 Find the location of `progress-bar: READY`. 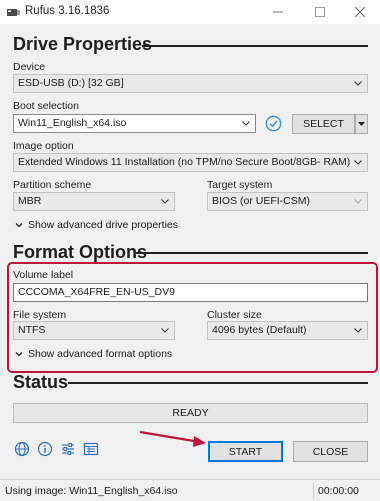

progress-bar: READY is located at coordinates (190, 413).